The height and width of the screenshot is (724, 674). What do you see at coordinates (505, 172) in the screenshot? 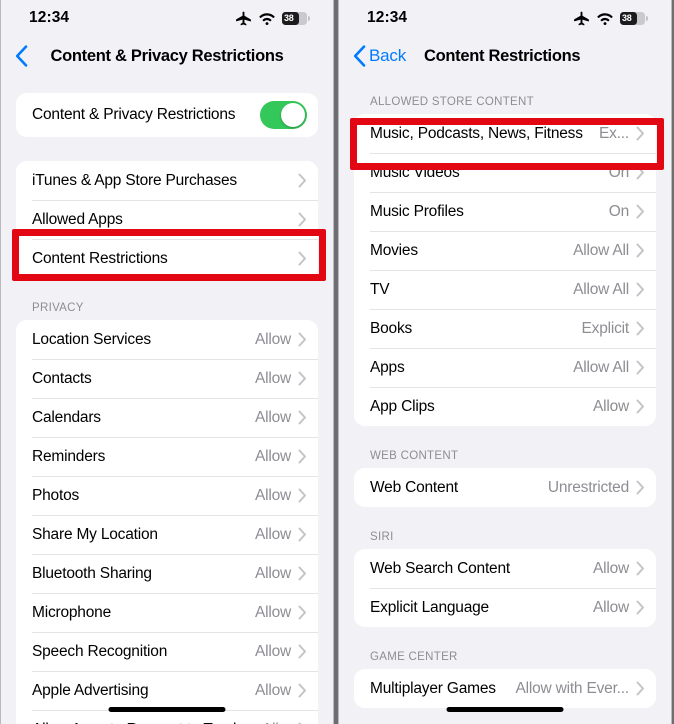
I see `row-music-videos: Music Videos On` at bounding box center [505, 172].